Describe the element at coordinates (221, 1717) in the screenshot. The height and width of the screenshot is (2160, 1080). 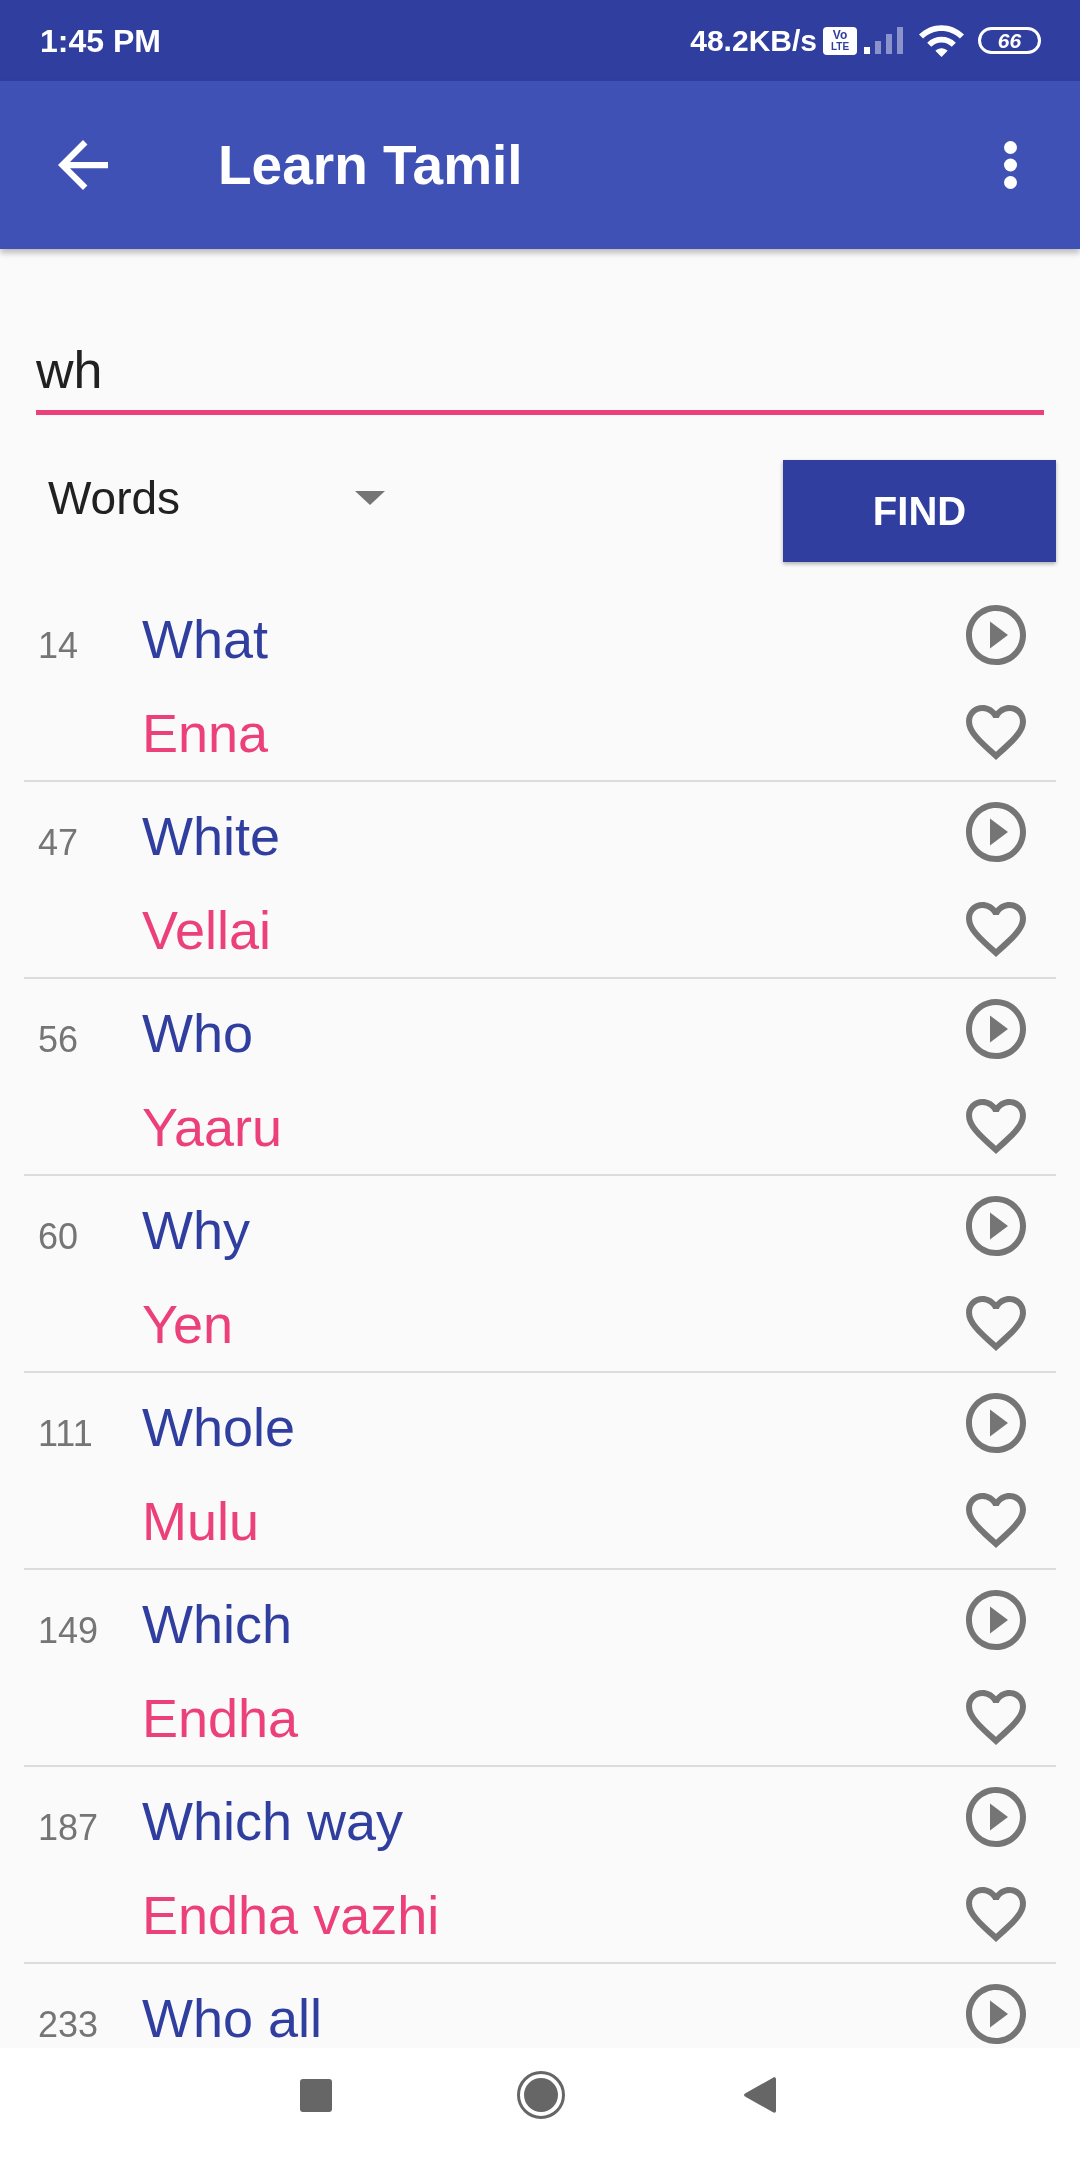
I see `tamil-word: Endha` at that location.